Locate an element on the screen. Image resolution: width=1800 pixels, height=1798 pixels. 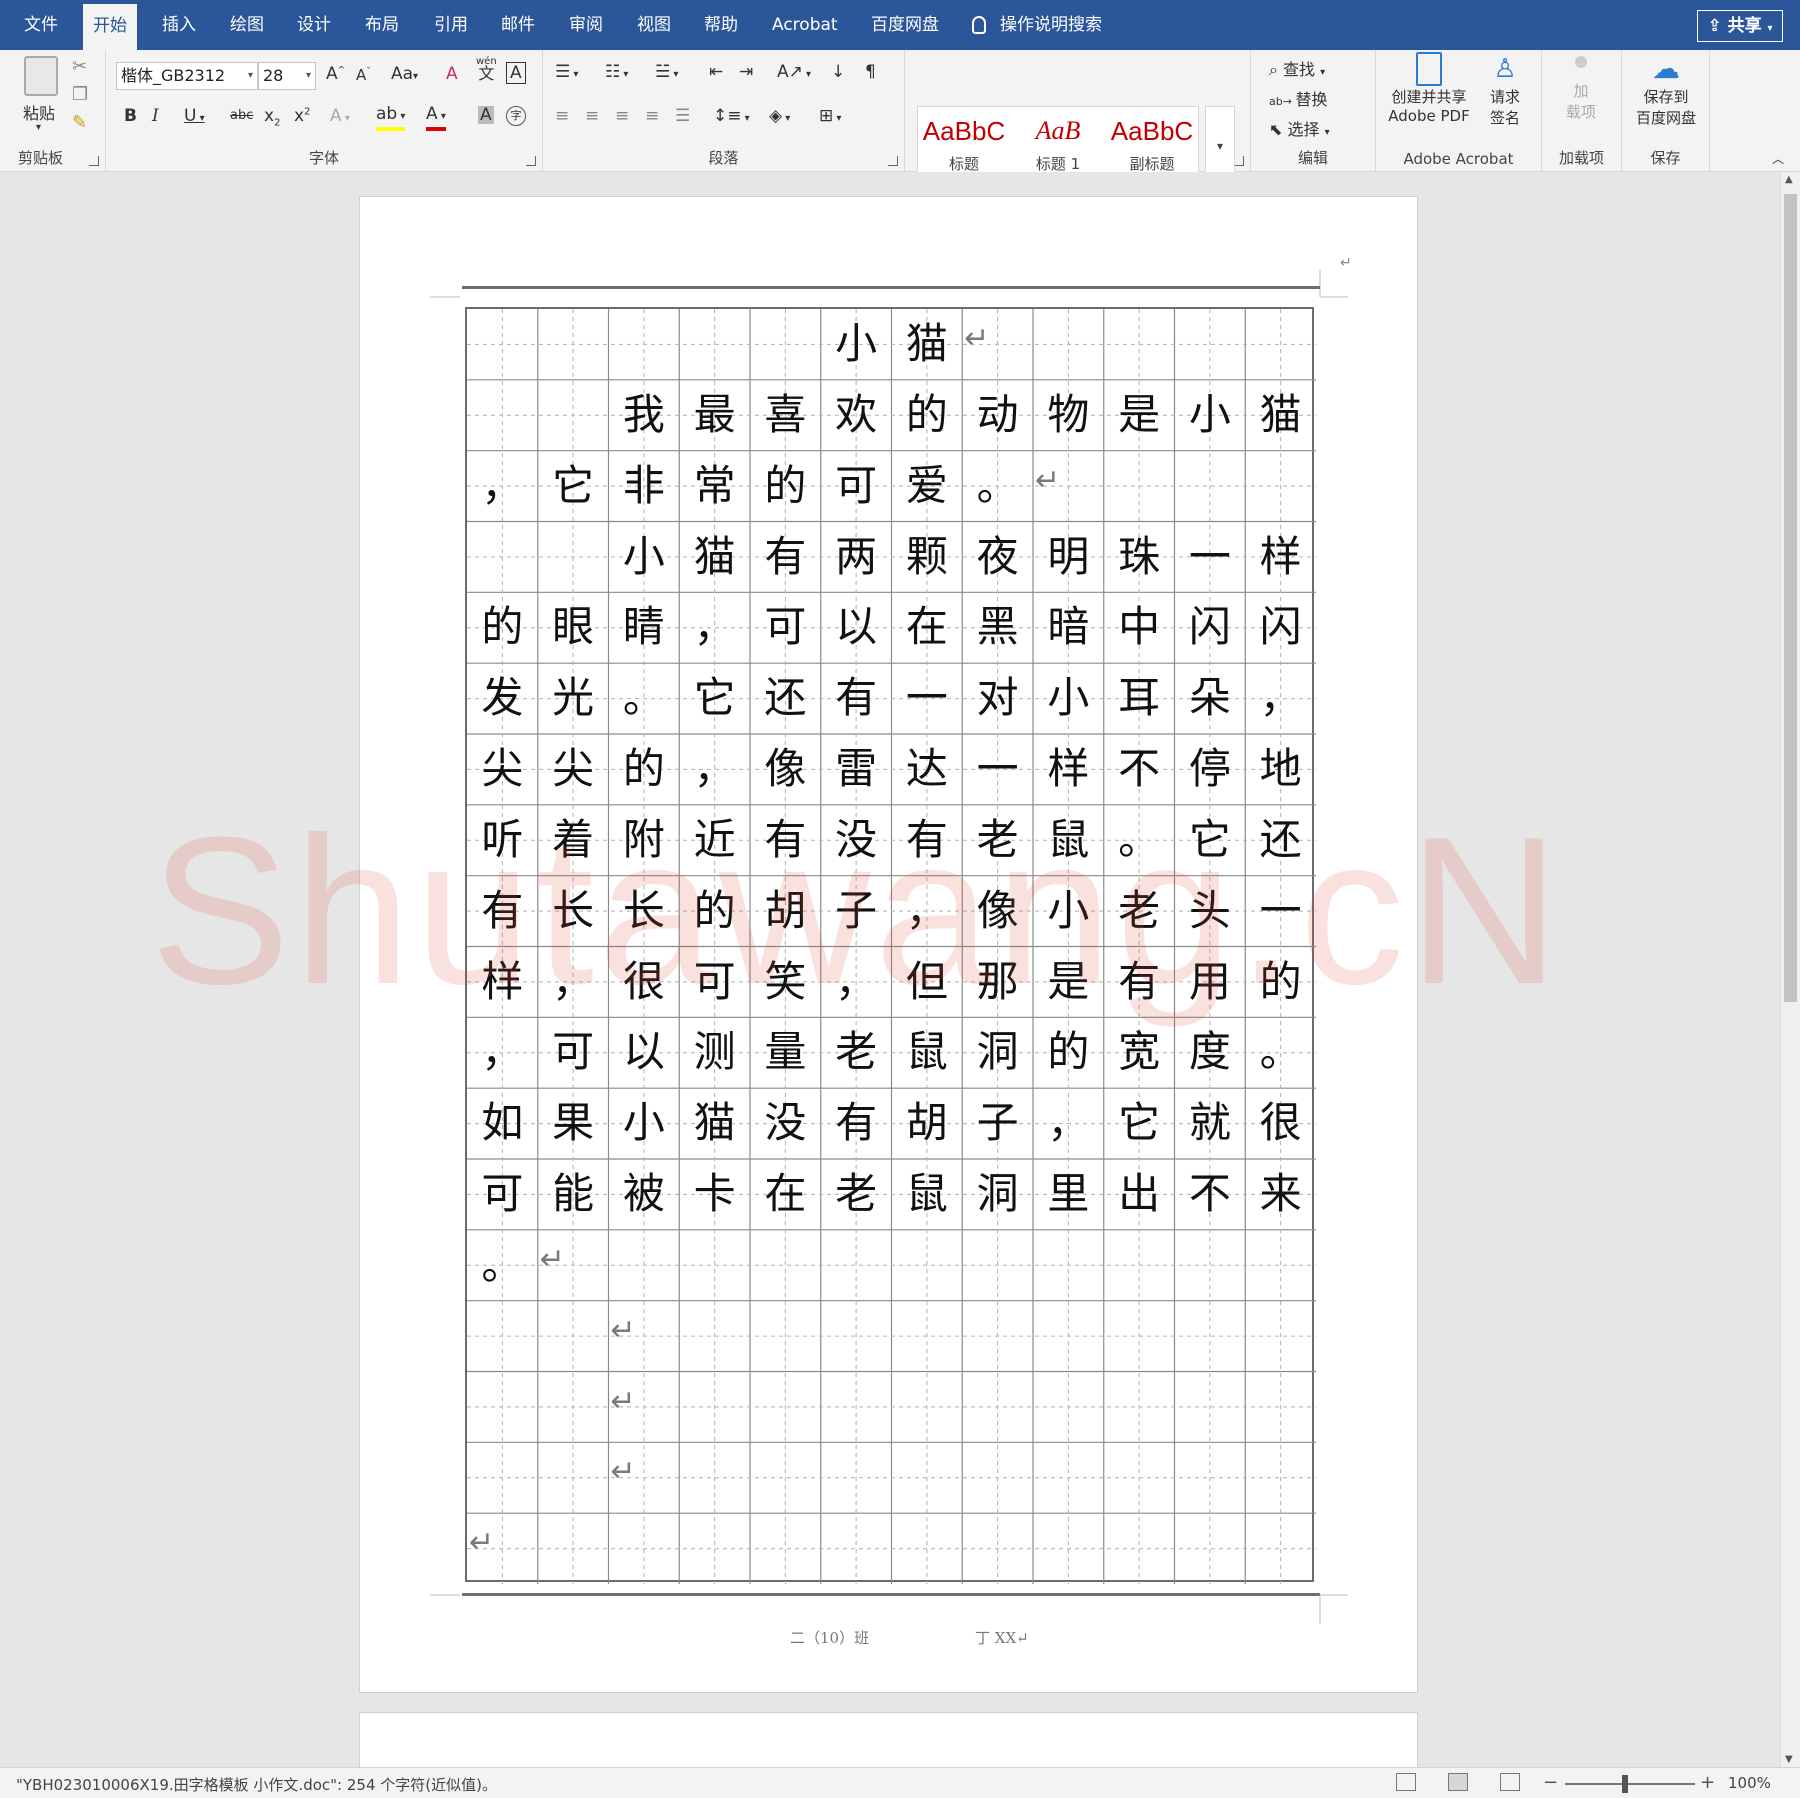
grid-char: 度 is located at coordinates (1209, 1052).